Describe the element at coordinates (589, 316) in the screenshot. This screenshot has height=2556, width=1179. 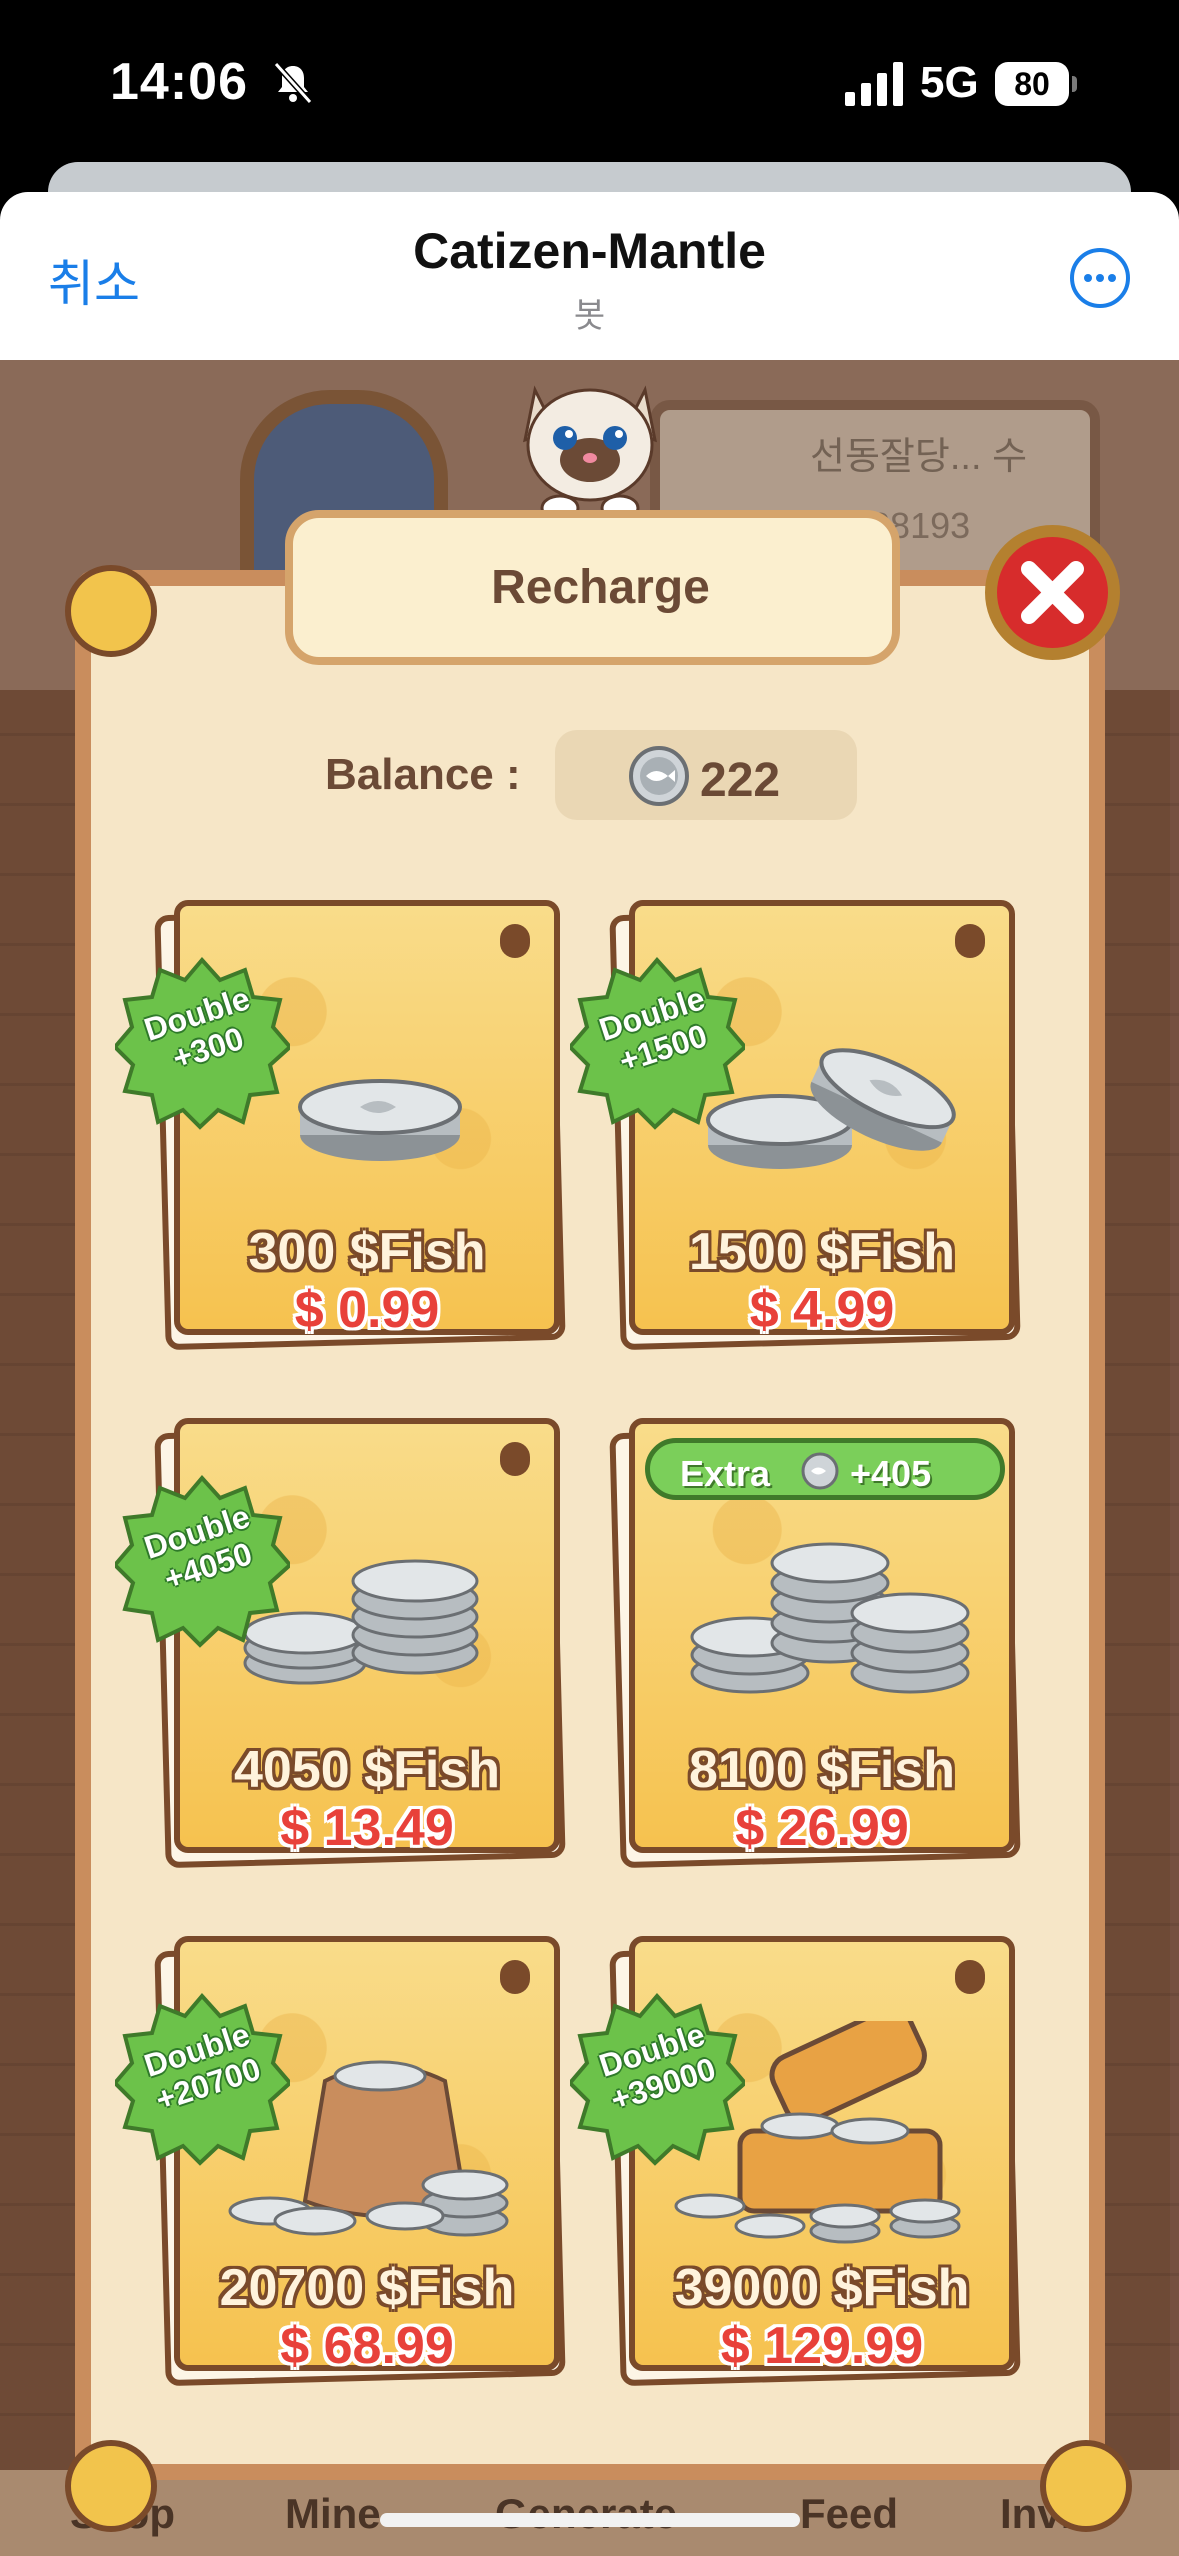
I see `app-subtitle: 봇` at that location.